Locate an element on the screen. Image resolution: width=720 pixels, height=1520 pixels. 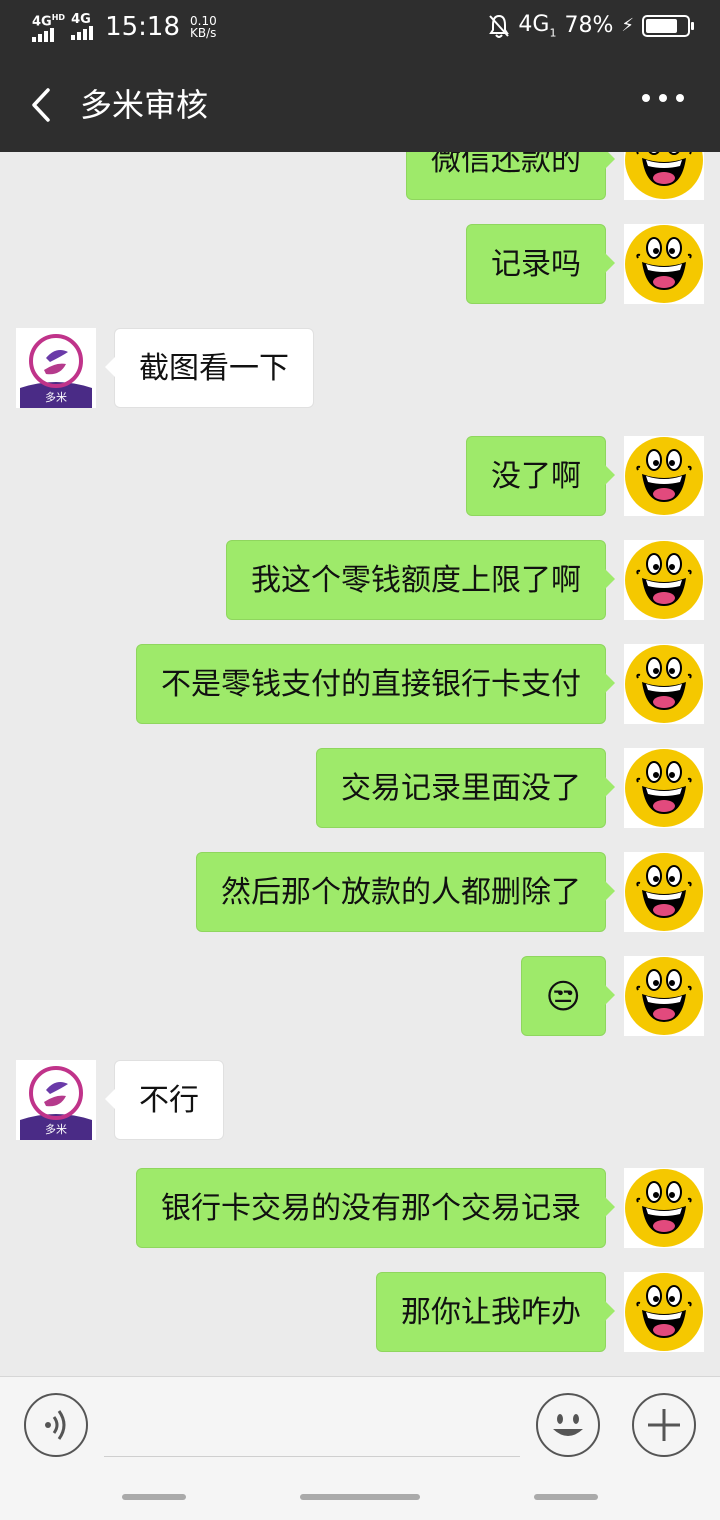
message-outgoing: 我这个零钱额度上限了啊 is located at coordinates (360, 580).